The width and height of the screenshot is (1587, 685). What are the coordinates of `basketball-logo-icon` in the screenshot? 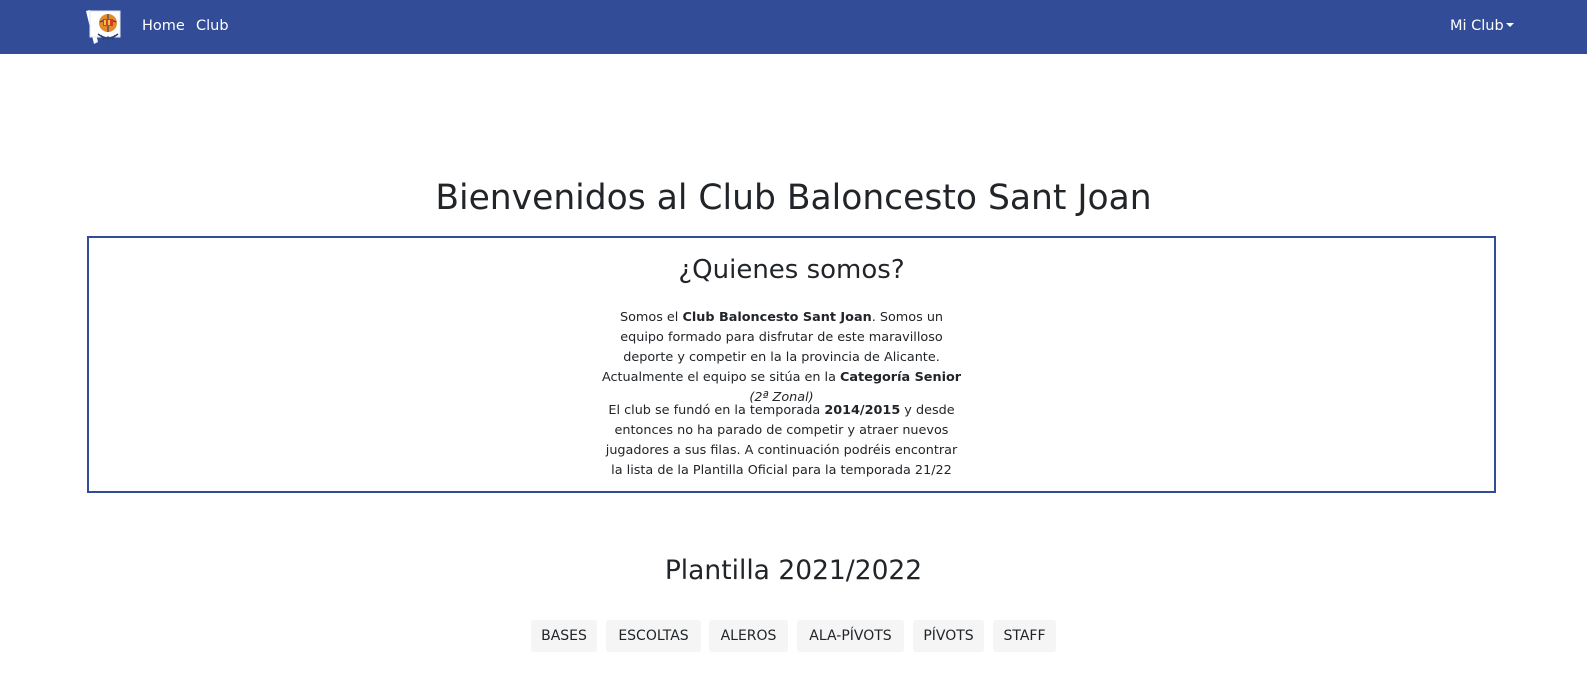 It's located at (103, 27).